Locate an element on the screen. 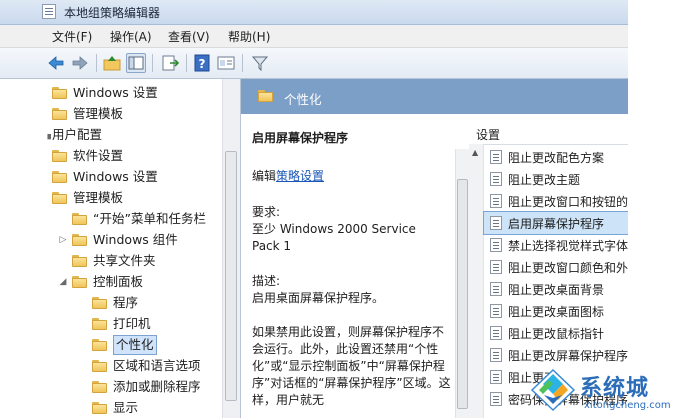 This screenshot has width=684, height=418. setting-item: 阻止更改桌面图标 is located at coordinates (556, 311).